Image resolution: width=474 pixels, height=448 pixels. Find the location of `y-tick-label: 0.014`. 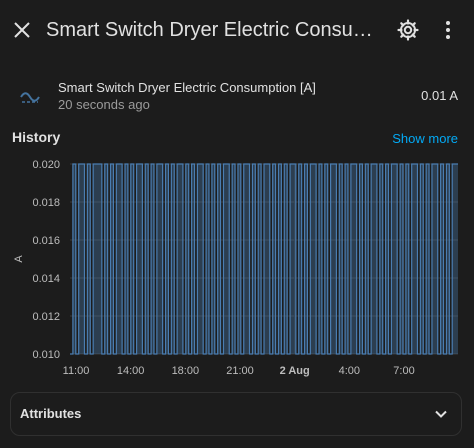

y-tick-label: 0.014 is located at coordinates (46, 279).